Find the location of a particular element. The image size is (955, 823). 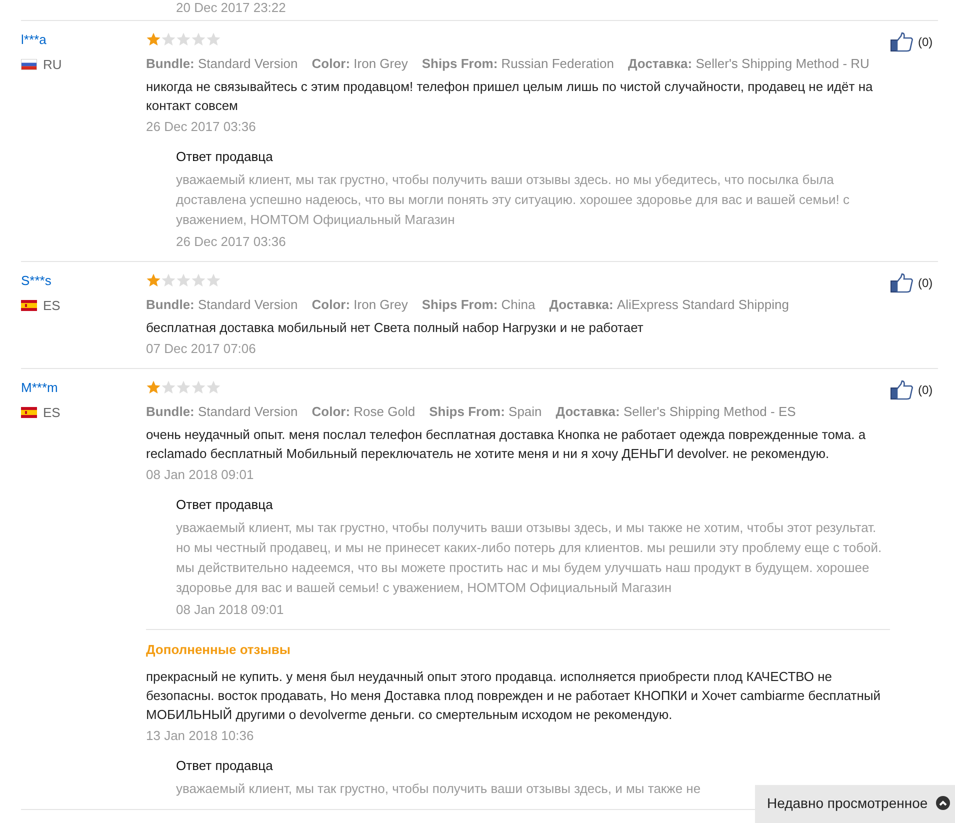

product-attribute: Ships From: Spain is located at coordinates (485, 411).